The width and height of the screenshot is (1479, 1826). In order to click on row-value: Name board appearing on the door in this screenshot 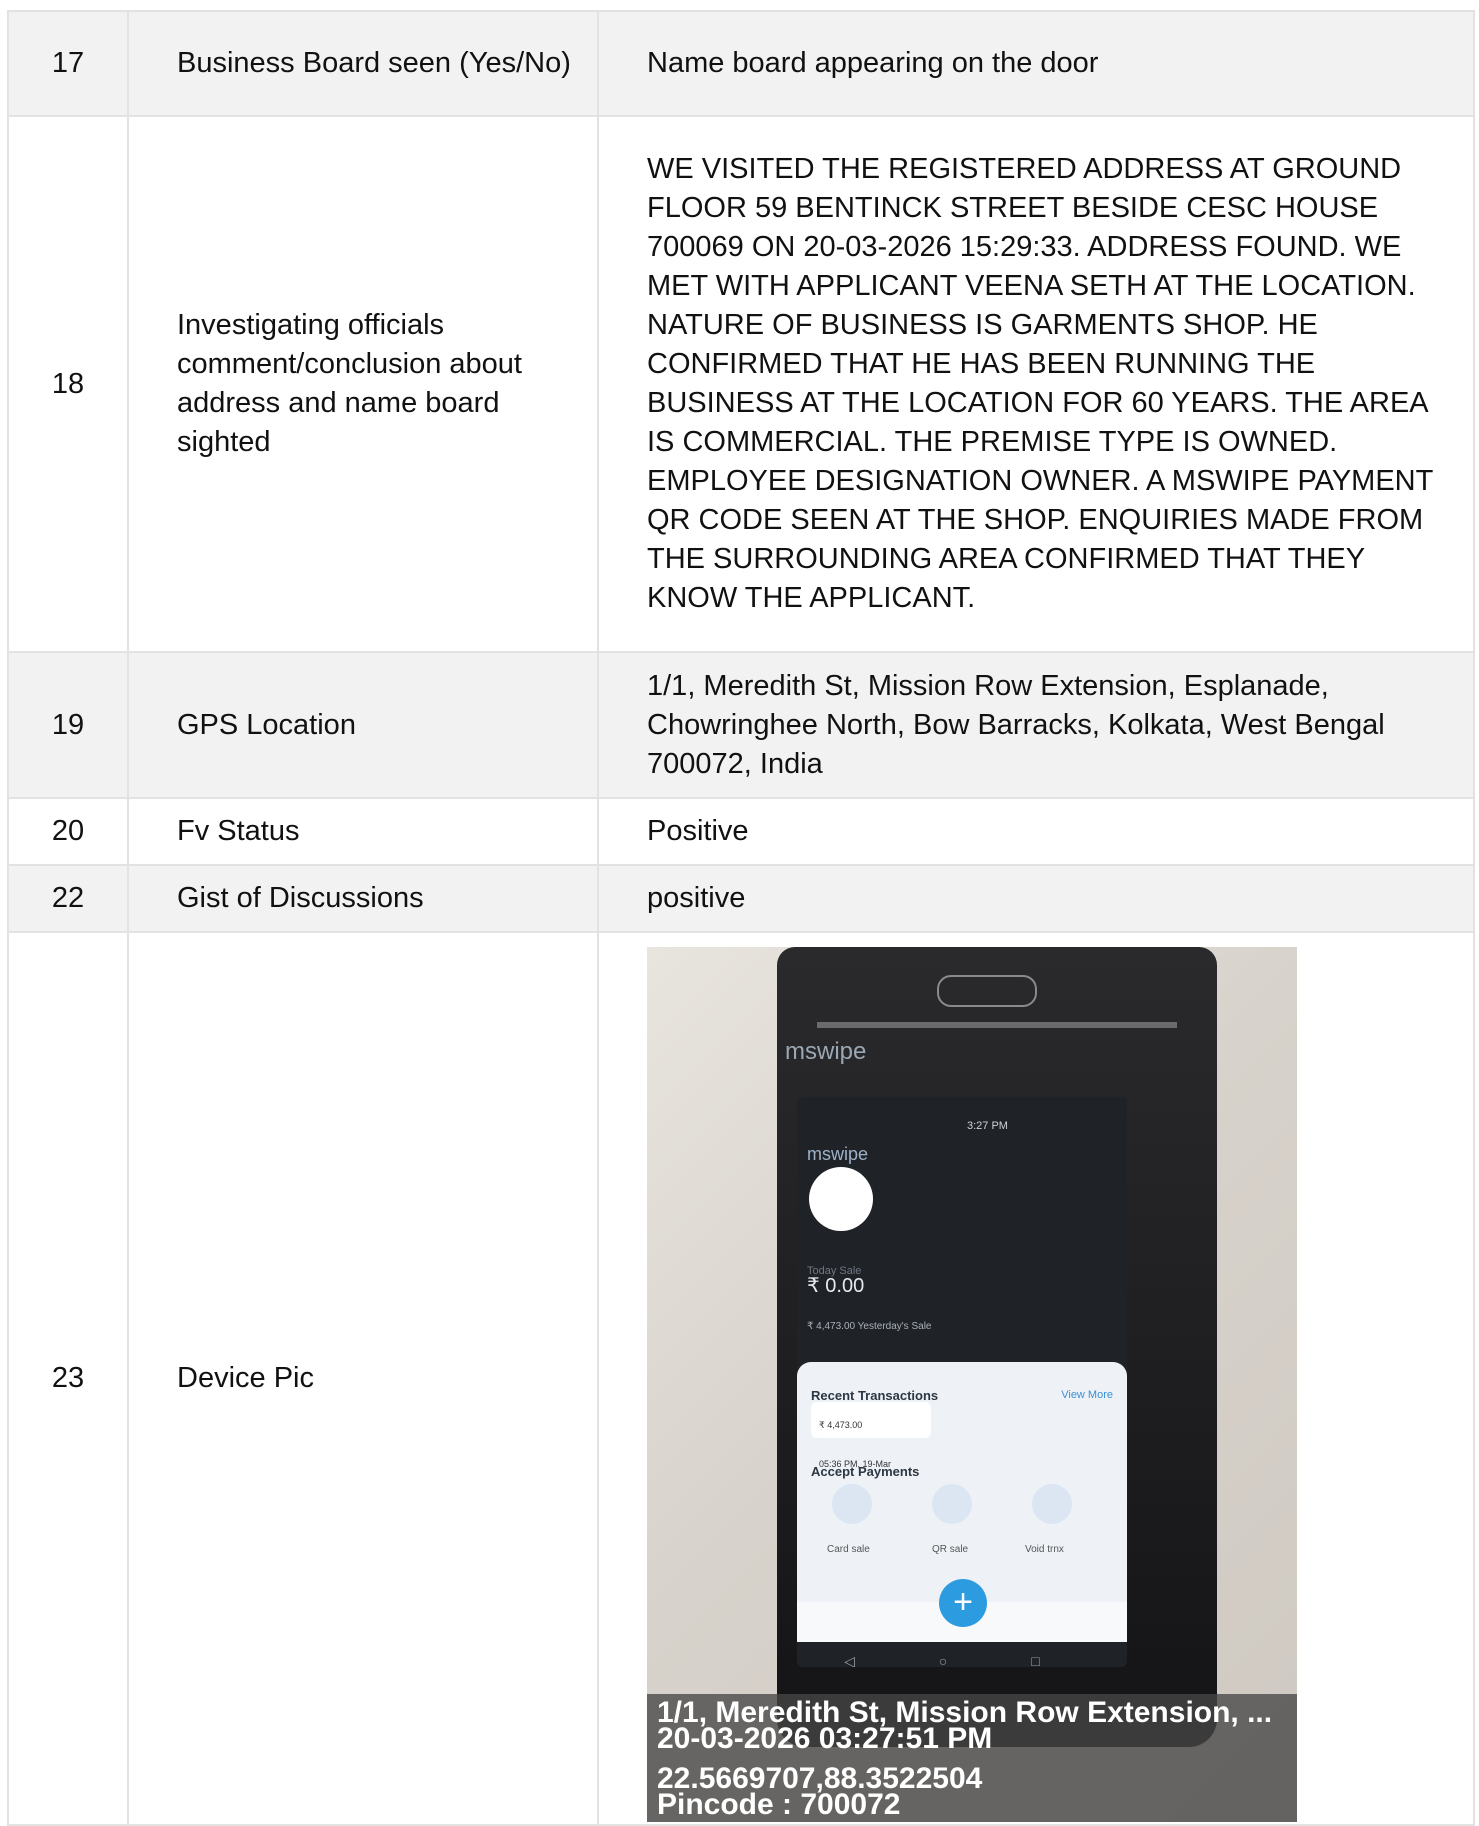, I will do `click(1036, 63)`.